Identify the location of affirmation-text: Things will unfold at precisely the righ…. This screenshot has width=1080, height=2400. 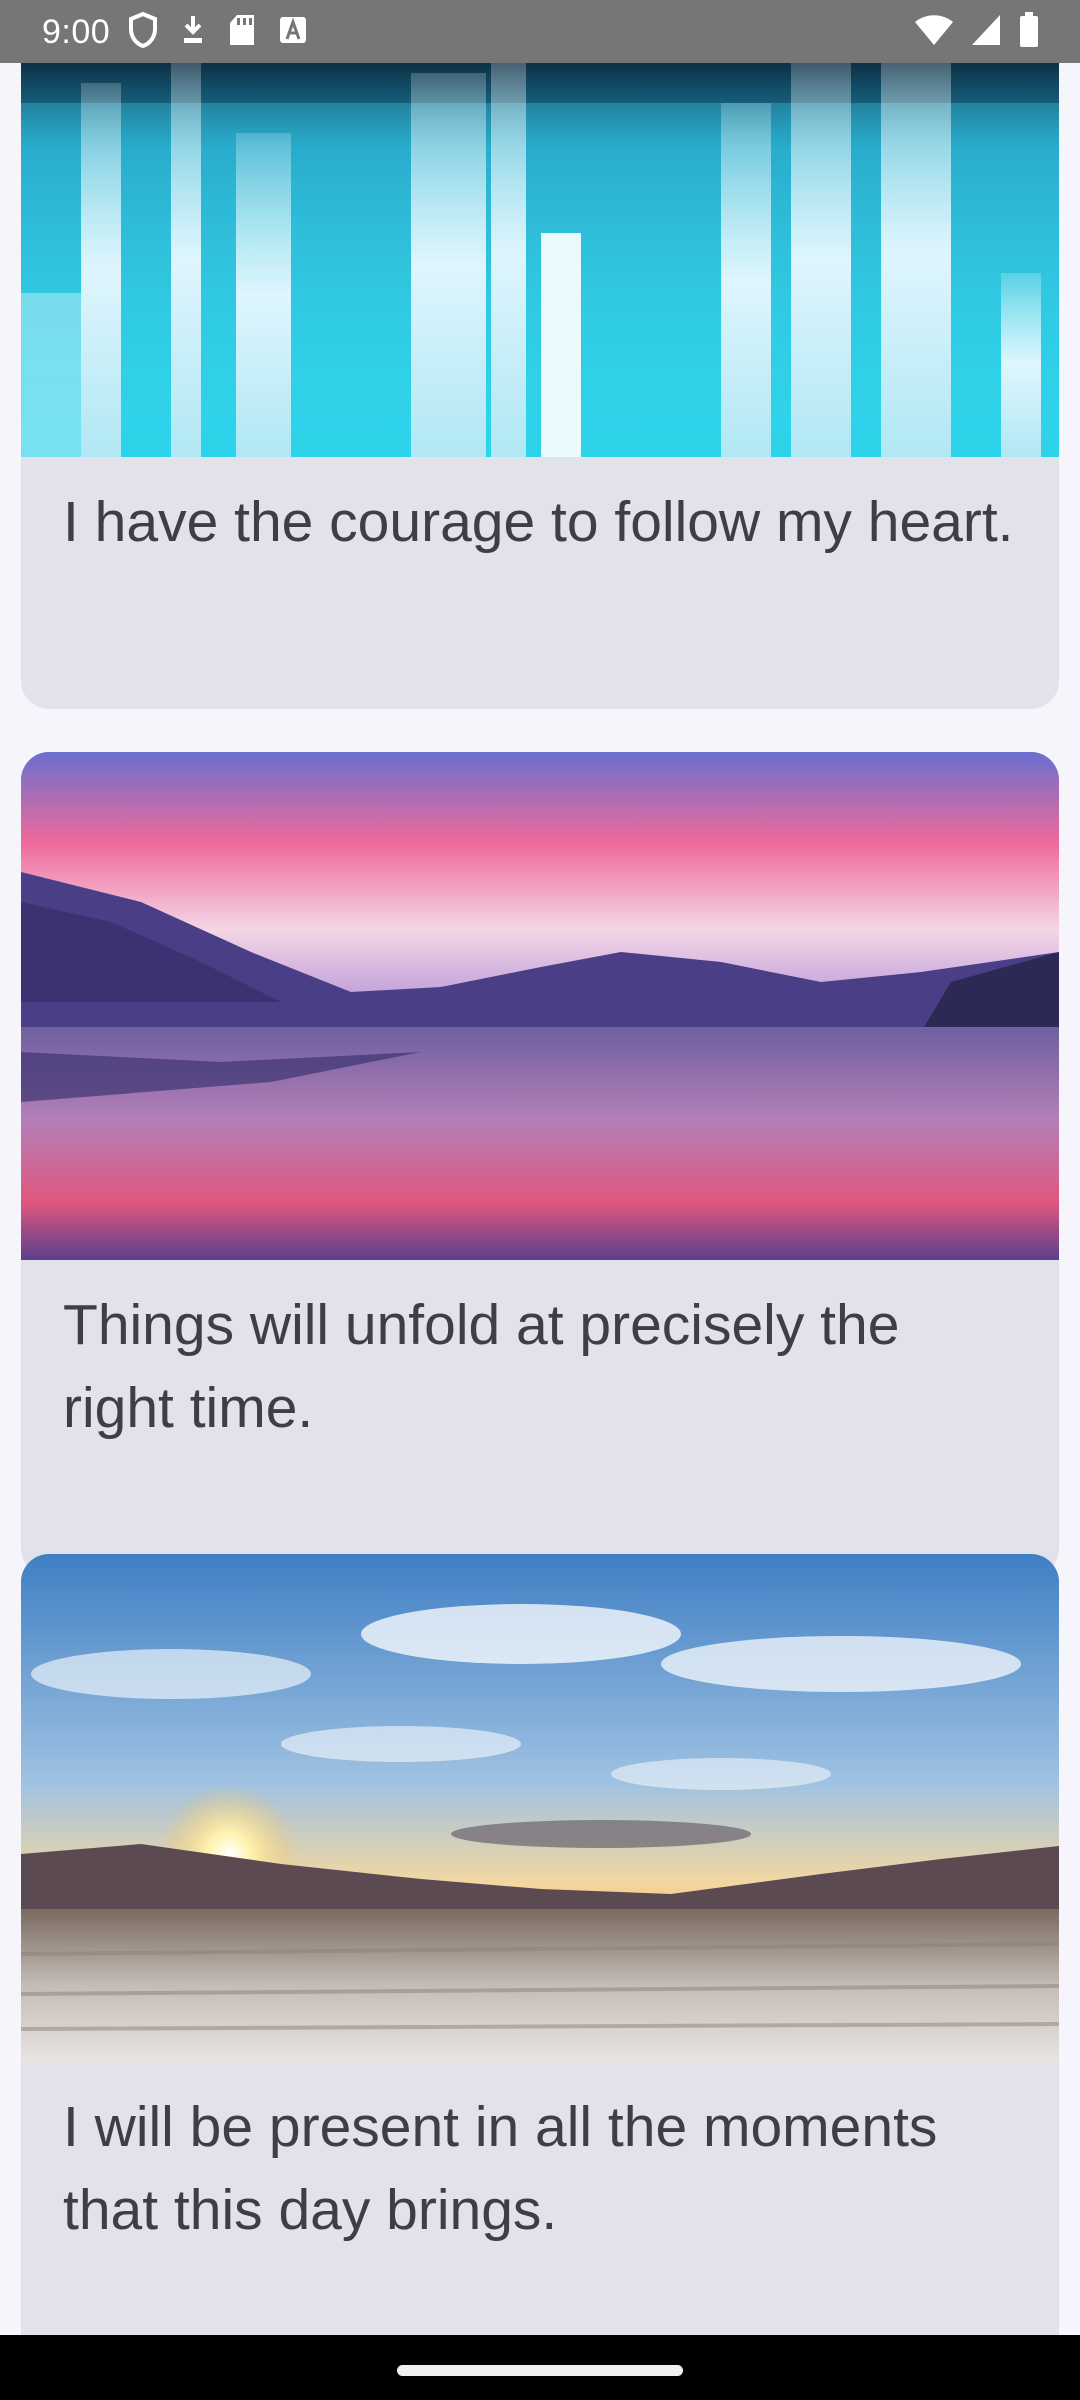
(481, 1366).